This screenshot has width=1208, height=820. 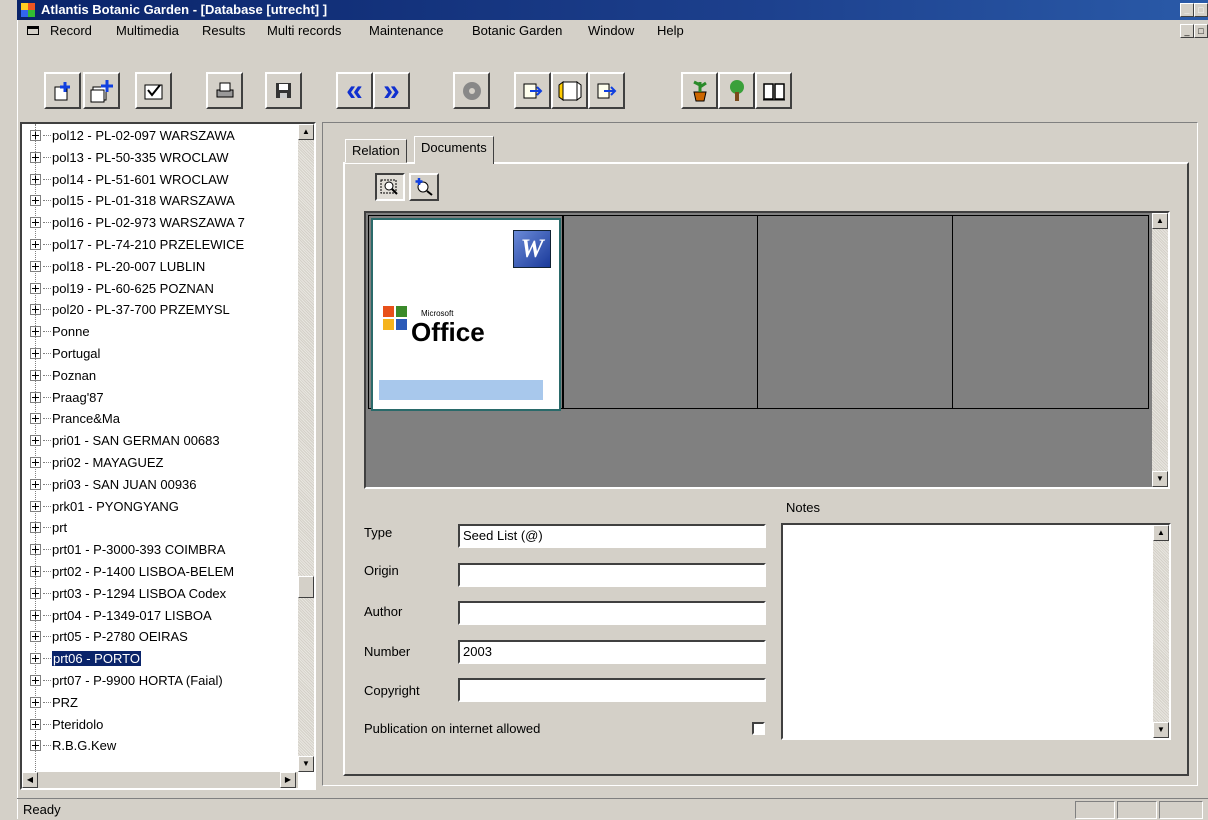 I want to click on tab-relation: Relation, so click(x=376, y=151).